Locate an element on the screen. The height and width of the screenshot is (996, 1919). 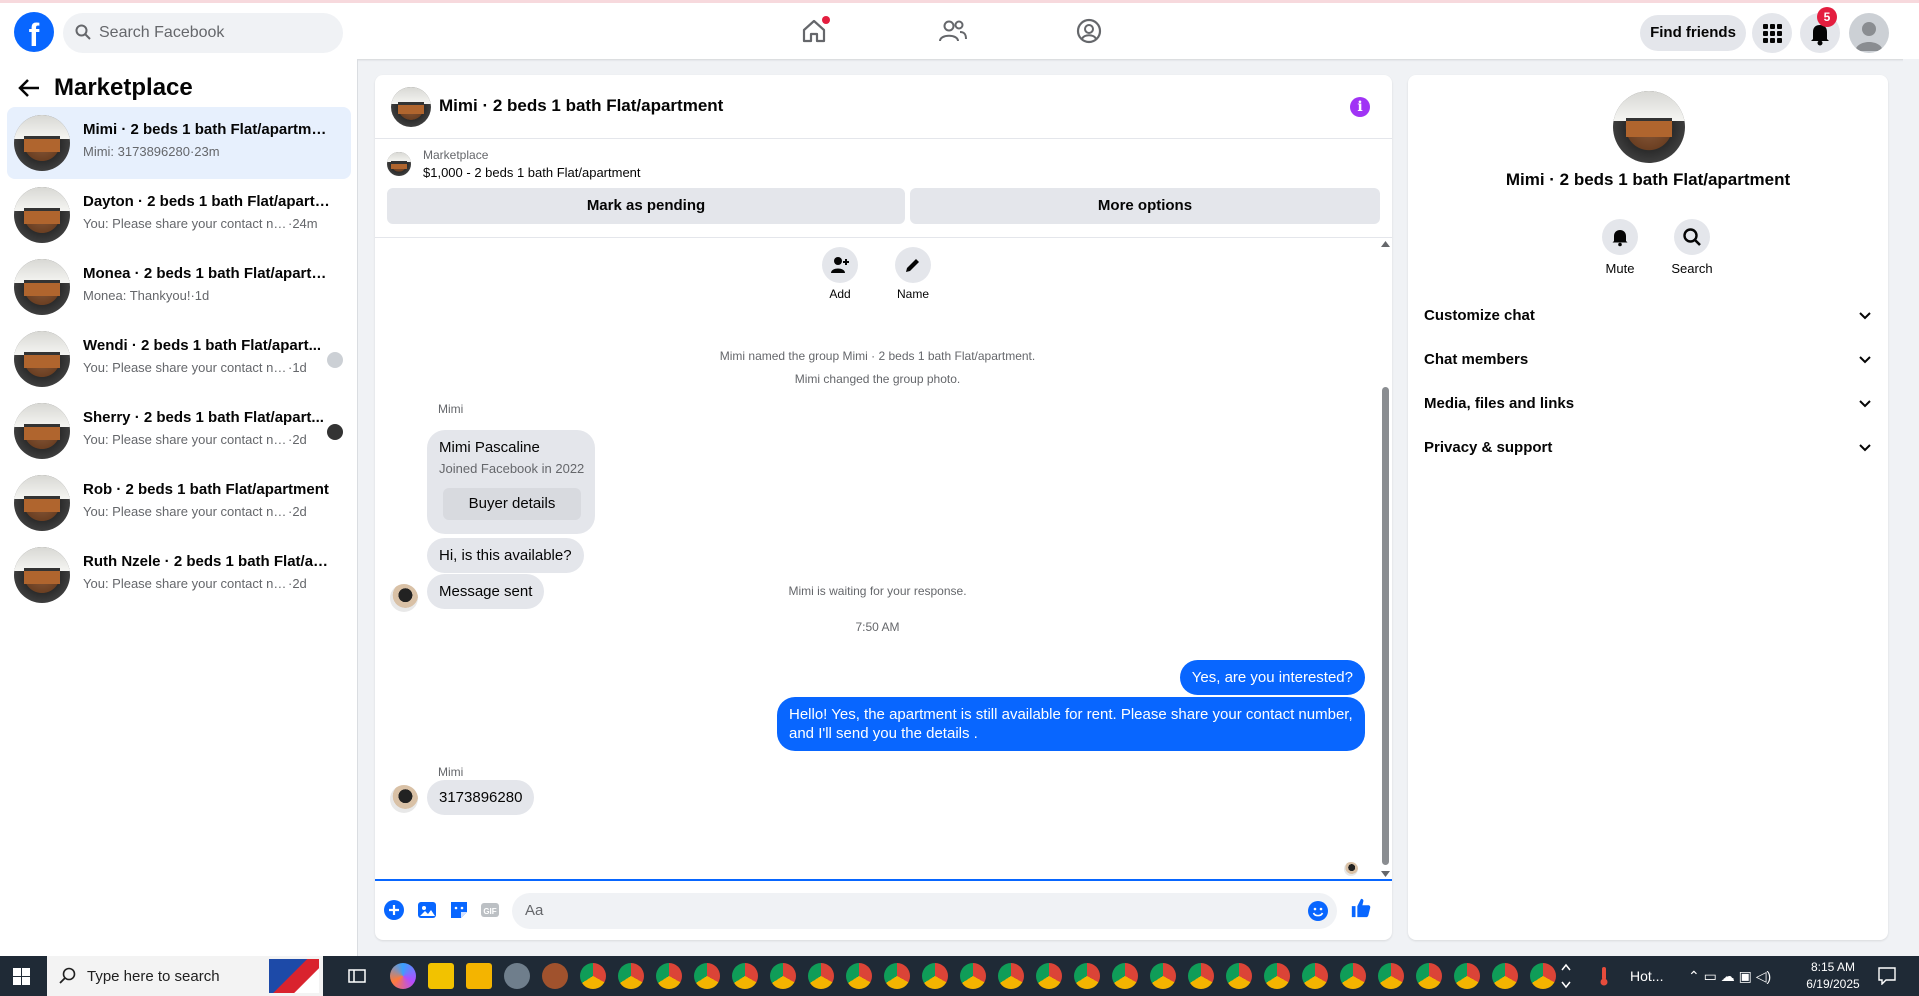
sticky-notes-icon is located at coordinates (441, 976).